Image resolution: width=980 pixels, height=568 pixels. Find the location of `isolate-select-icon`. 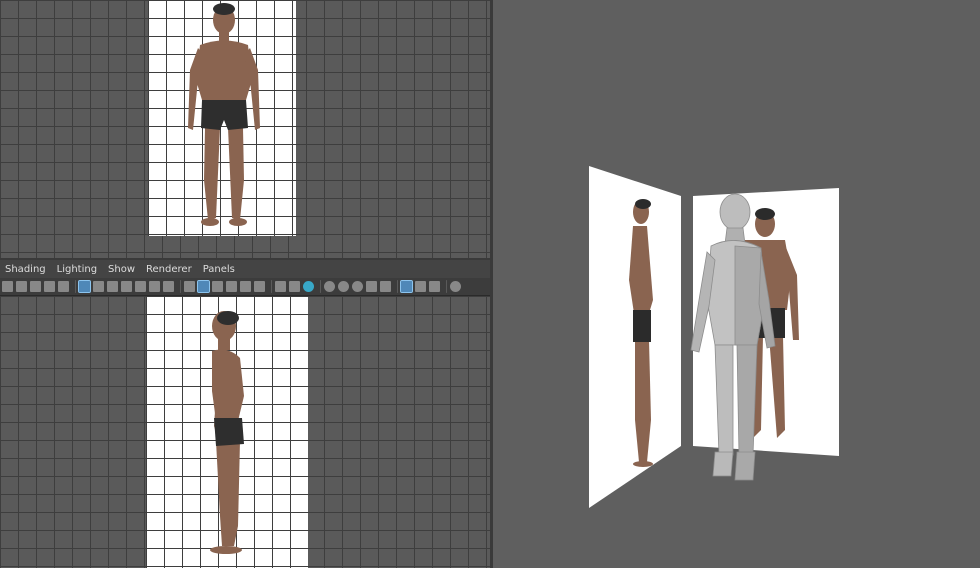

isolate-select-icon is located at coordinates (371, 286).